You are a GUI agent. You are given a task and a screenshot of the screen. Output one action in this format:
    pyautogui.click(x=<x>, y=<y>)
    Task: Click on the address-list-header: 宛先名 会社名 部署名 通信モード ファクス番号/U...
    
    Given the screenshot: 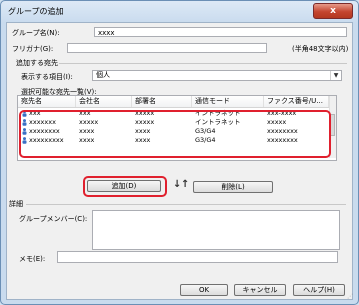 What is the action you would take?
    pyautogui.click(x=173, y=102)
    